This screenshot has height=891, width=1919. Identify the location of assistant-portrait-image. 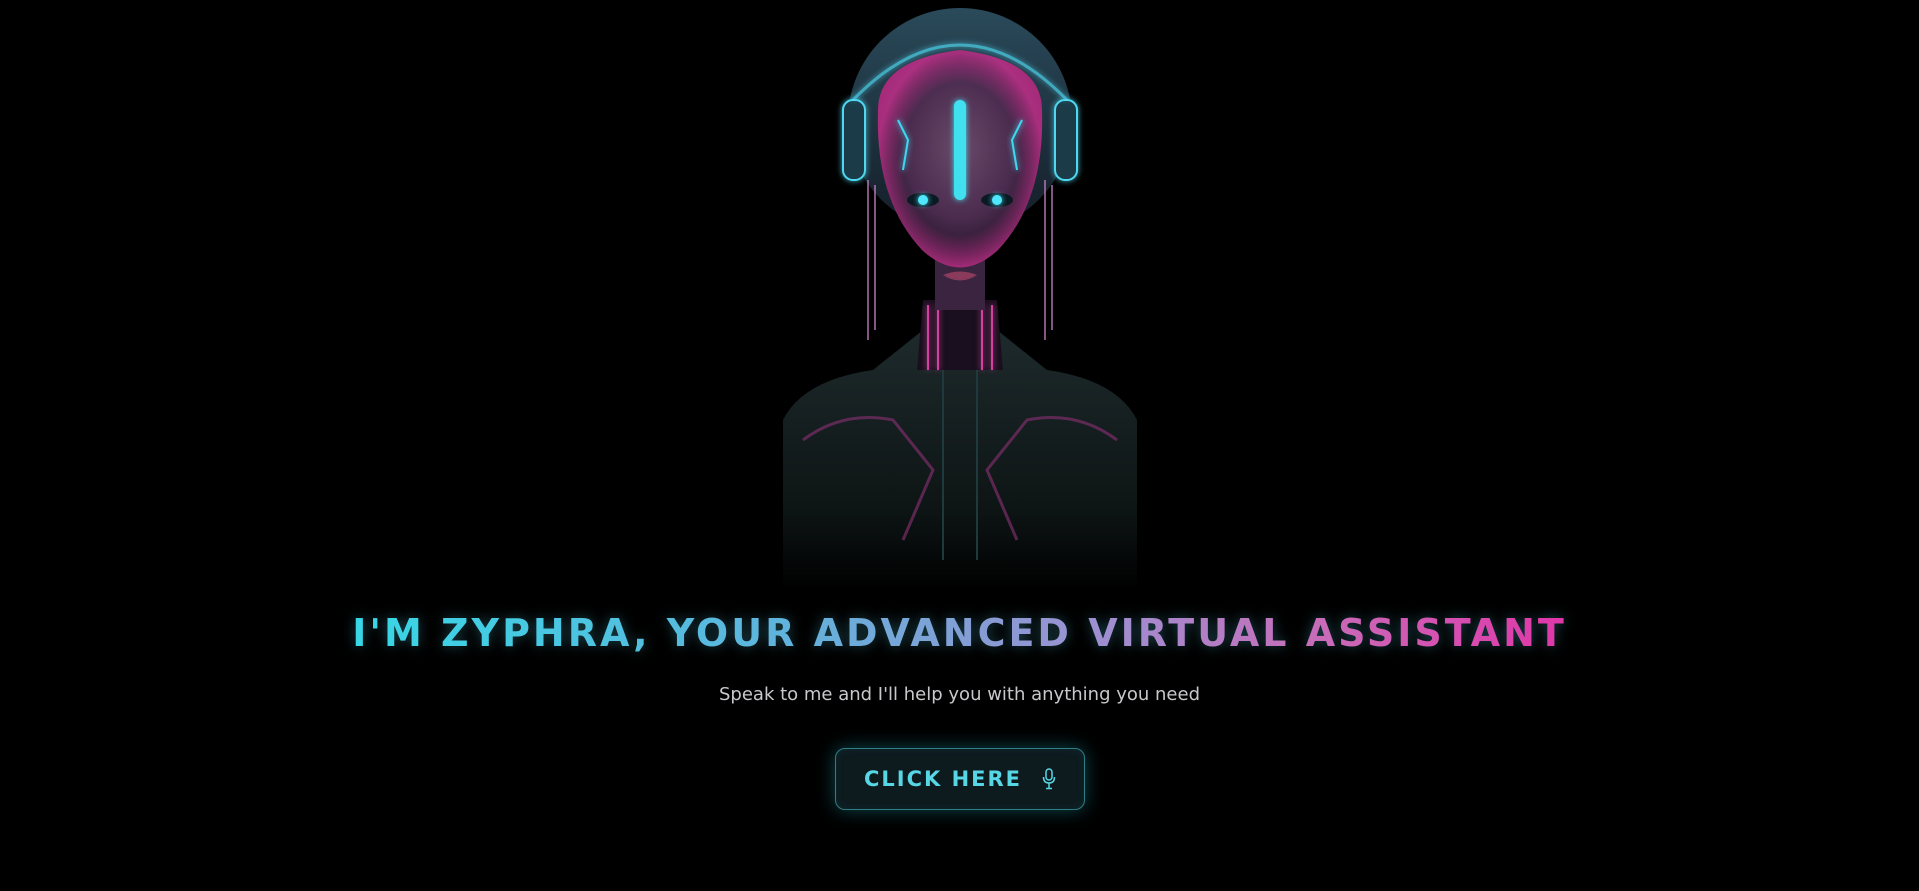
(960, 295).